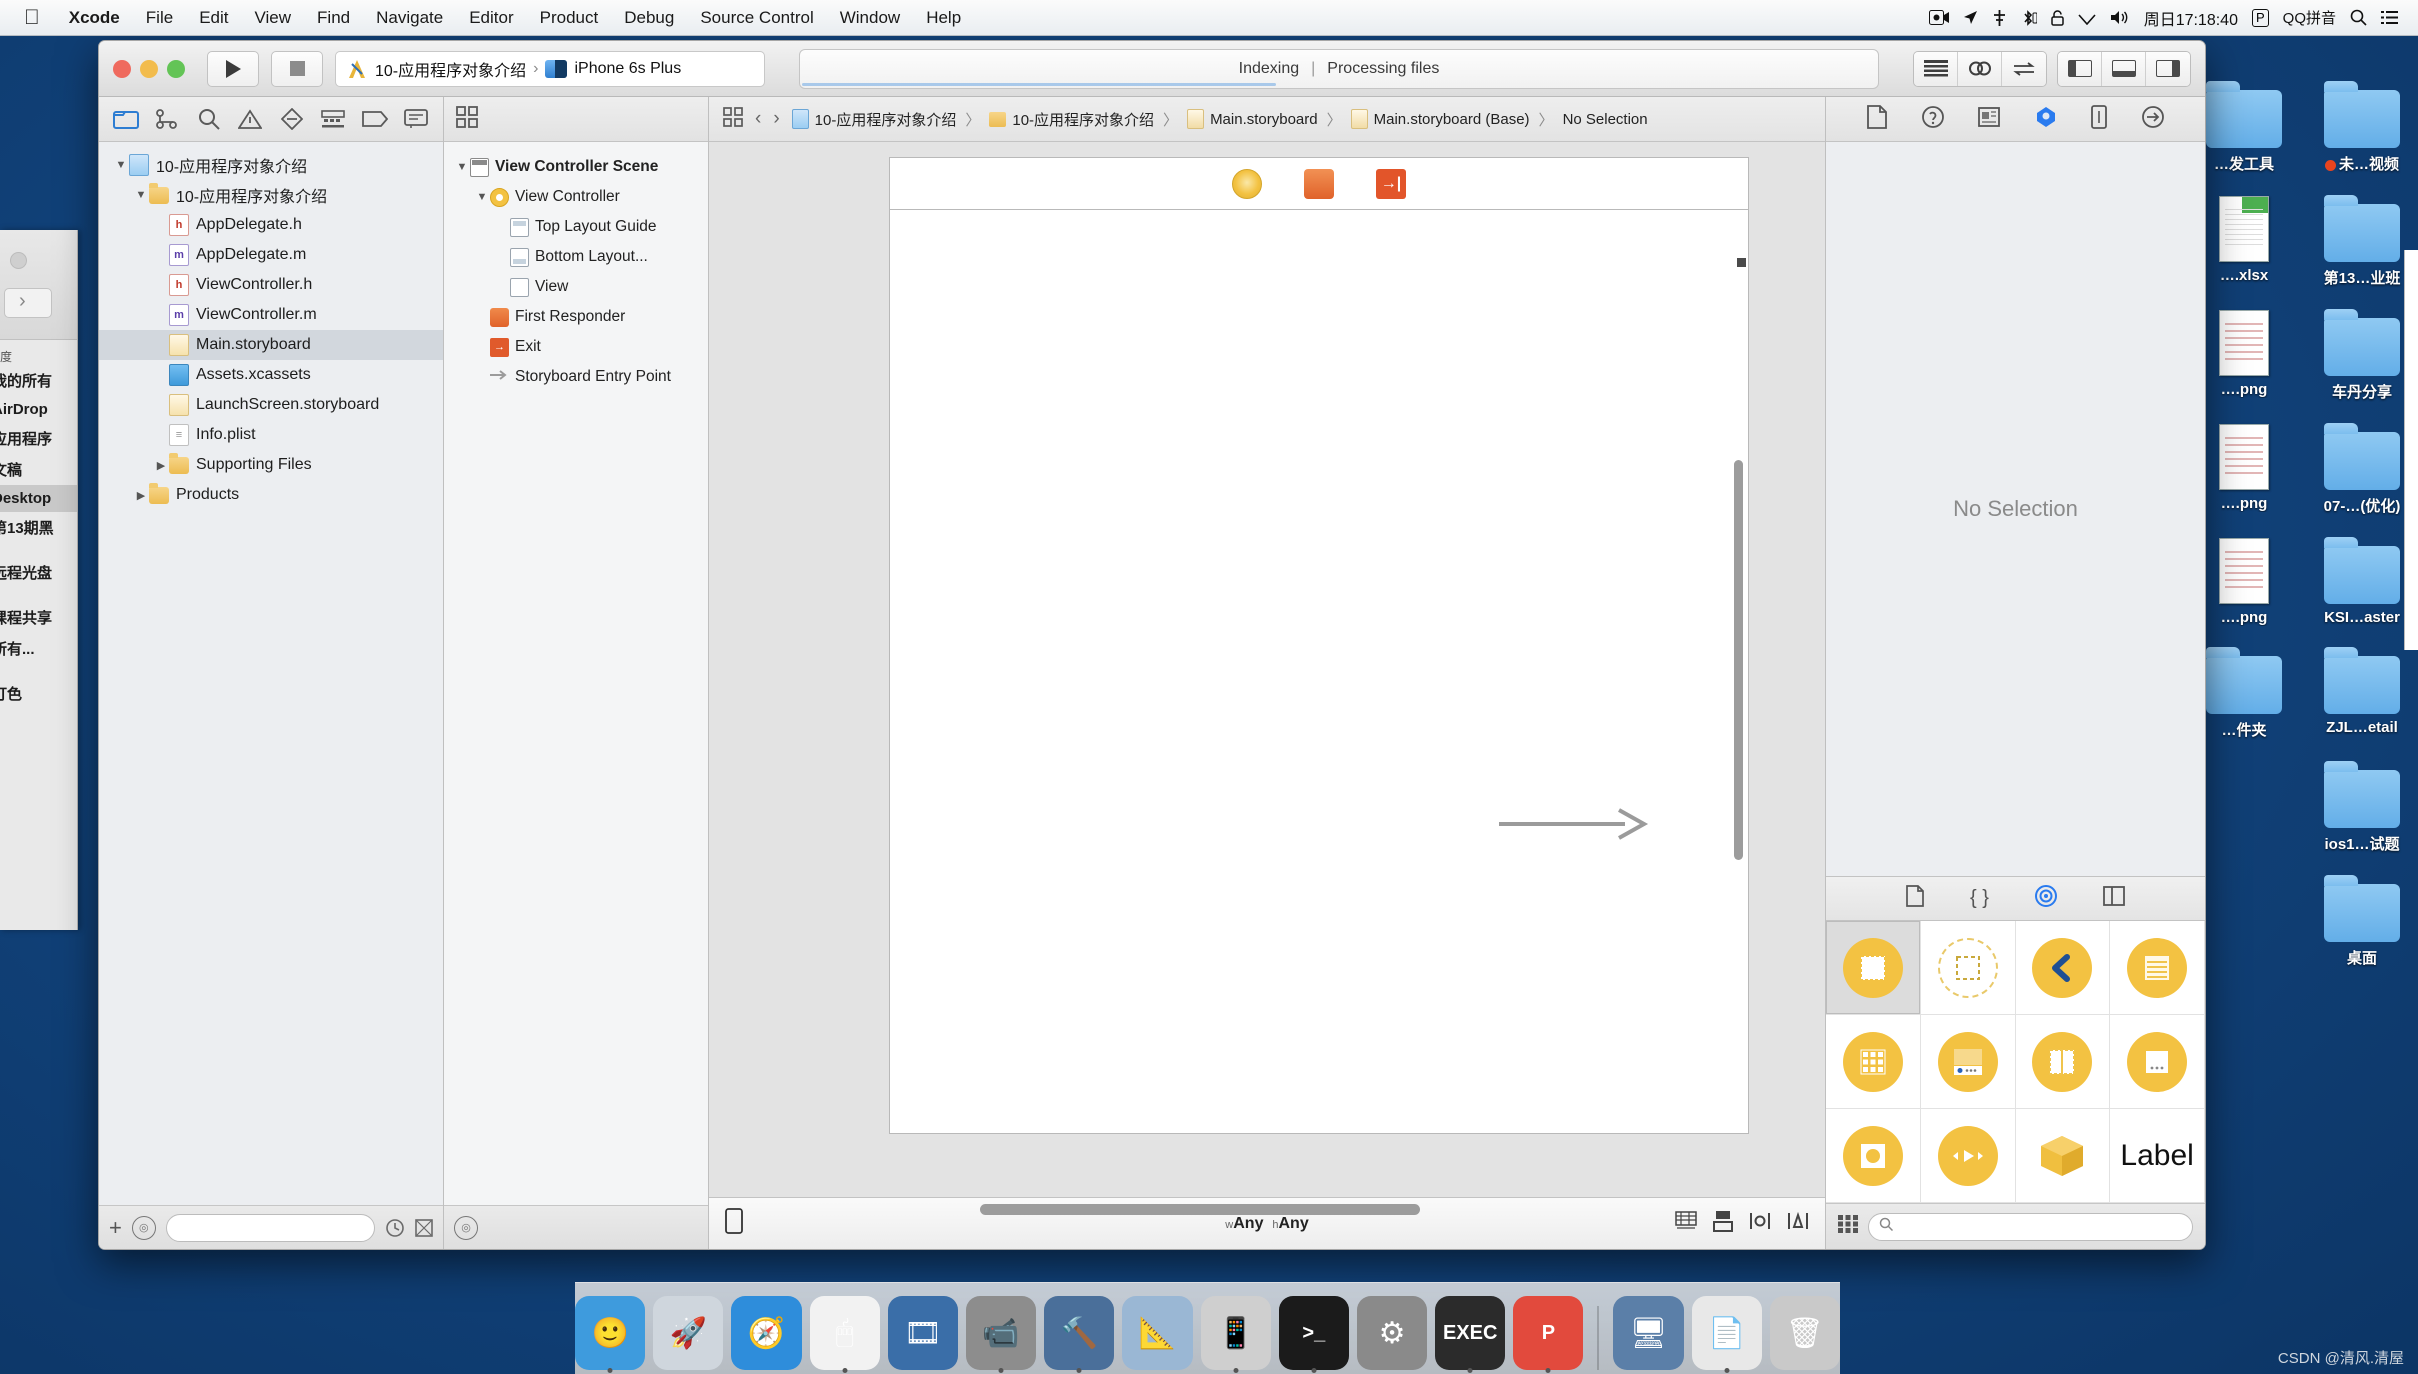  I want to click on quick-help-icon, so click(1932, 119).